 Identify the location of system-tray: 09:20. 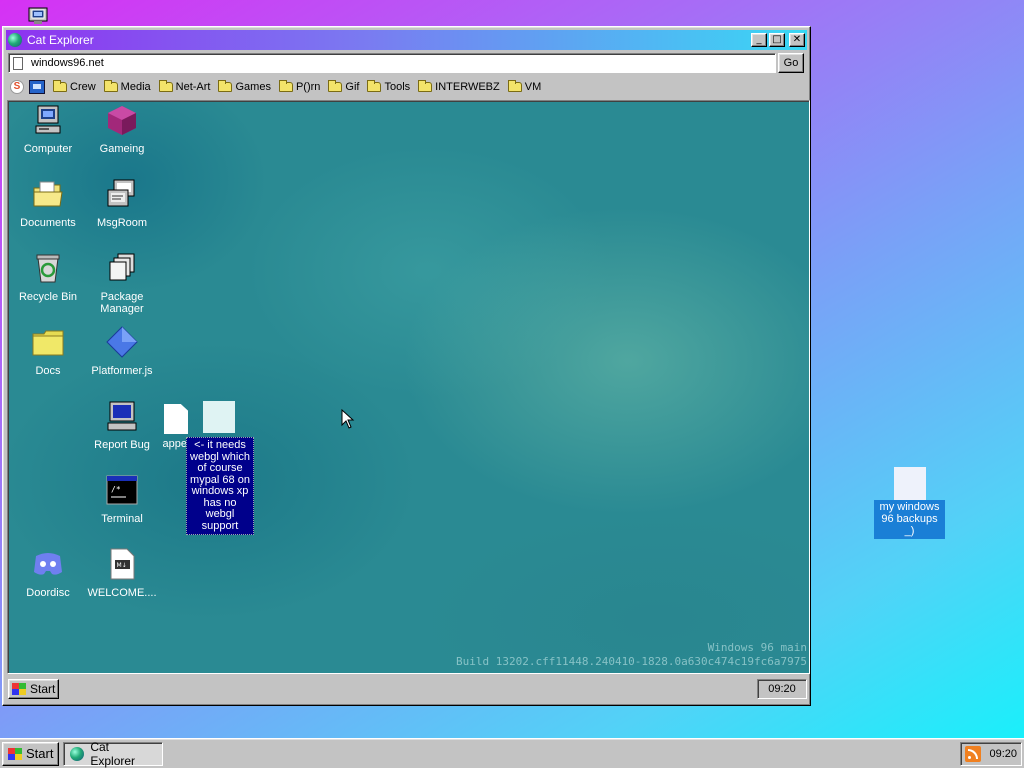
(991, 753).